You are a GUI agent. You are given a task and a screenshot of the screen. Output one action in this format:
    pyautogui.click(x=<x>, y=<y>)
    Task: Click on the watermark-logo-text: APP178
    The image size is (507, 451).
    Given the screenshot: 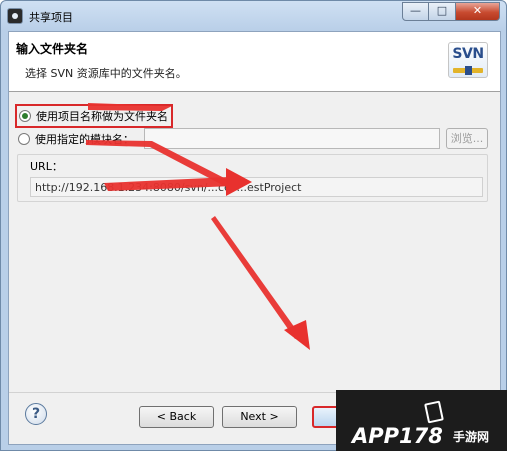 What is the action you would take?
    pyautogui.click(x=397, y=436)
    